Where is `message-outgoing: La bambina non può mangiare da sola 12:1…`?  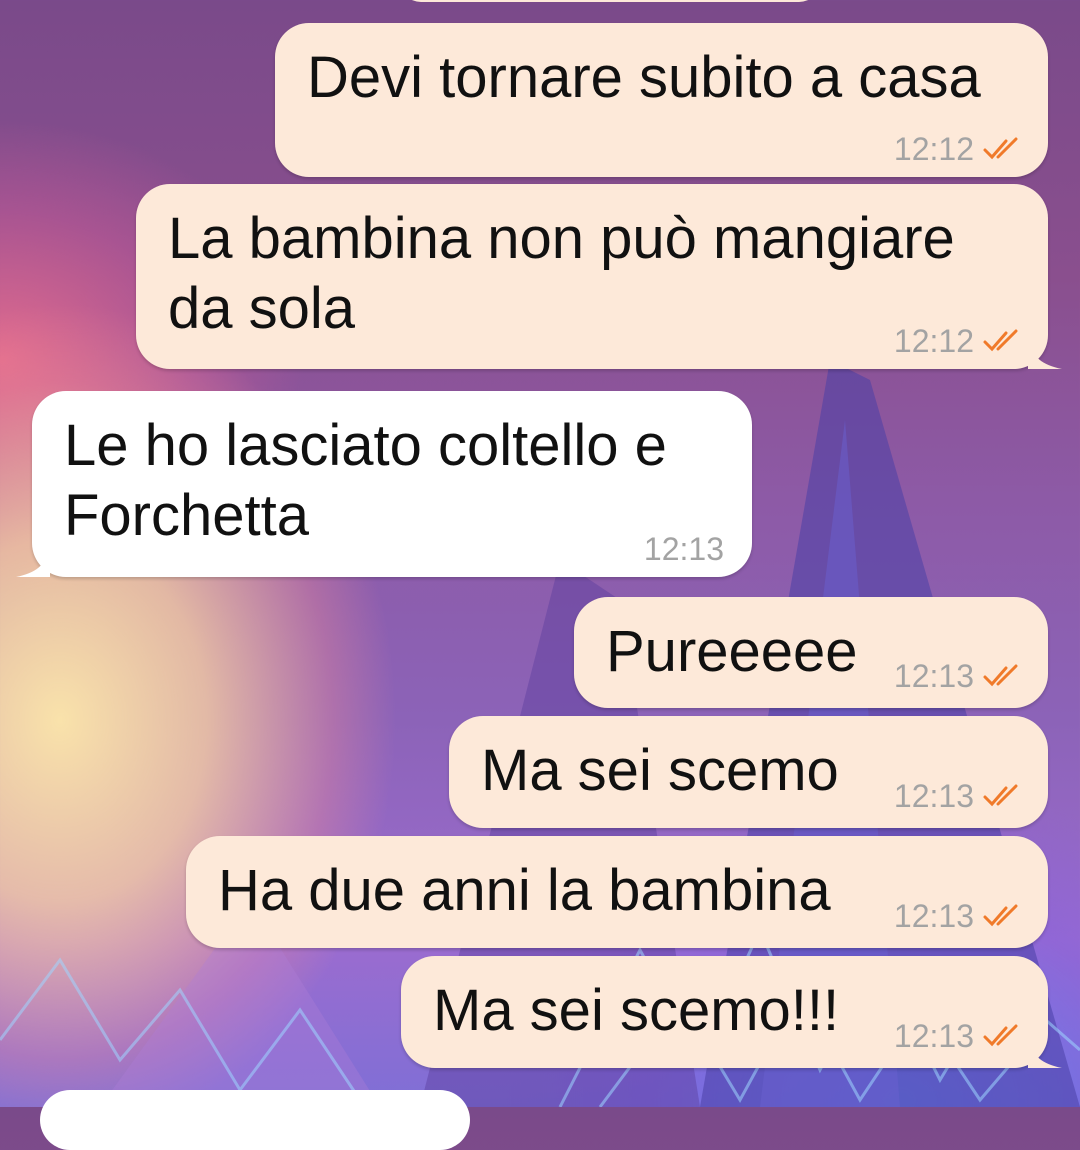 message-outgoing: La bambina non può mangiare da sola 12:1… is located at coordinates (599, 276).